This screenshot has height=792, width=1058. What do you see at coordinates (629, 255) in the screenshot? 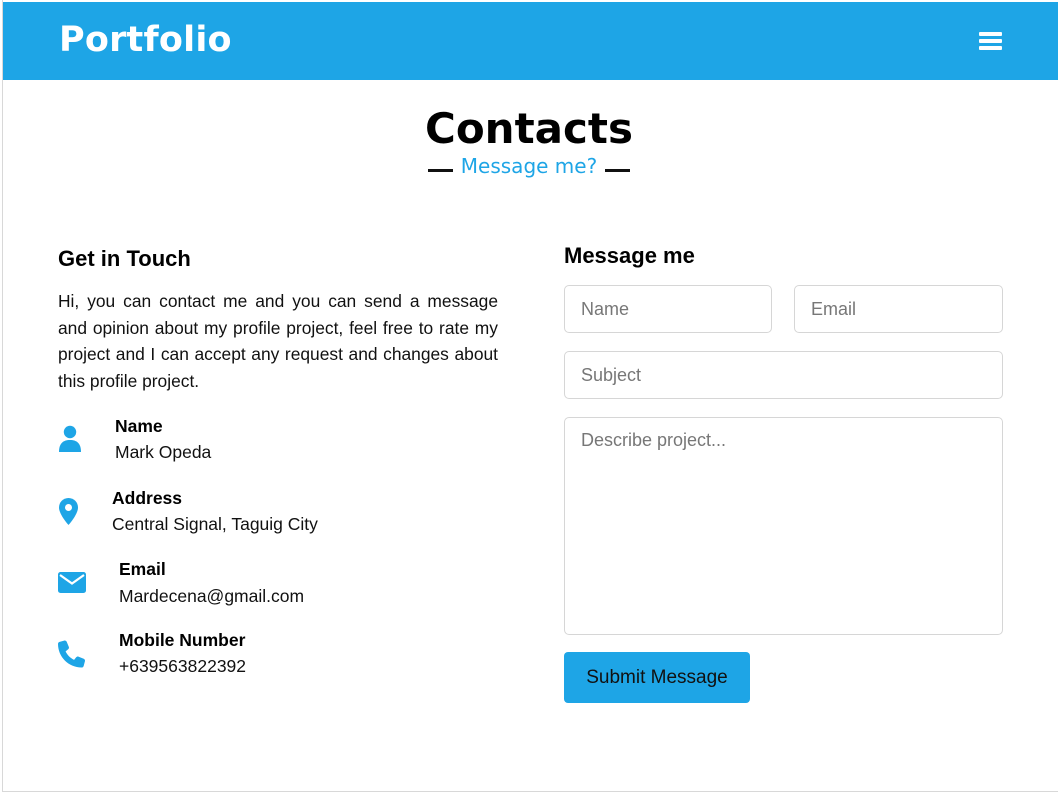
I see `message-me-heading: Message me` at bounding box center [629, 255].